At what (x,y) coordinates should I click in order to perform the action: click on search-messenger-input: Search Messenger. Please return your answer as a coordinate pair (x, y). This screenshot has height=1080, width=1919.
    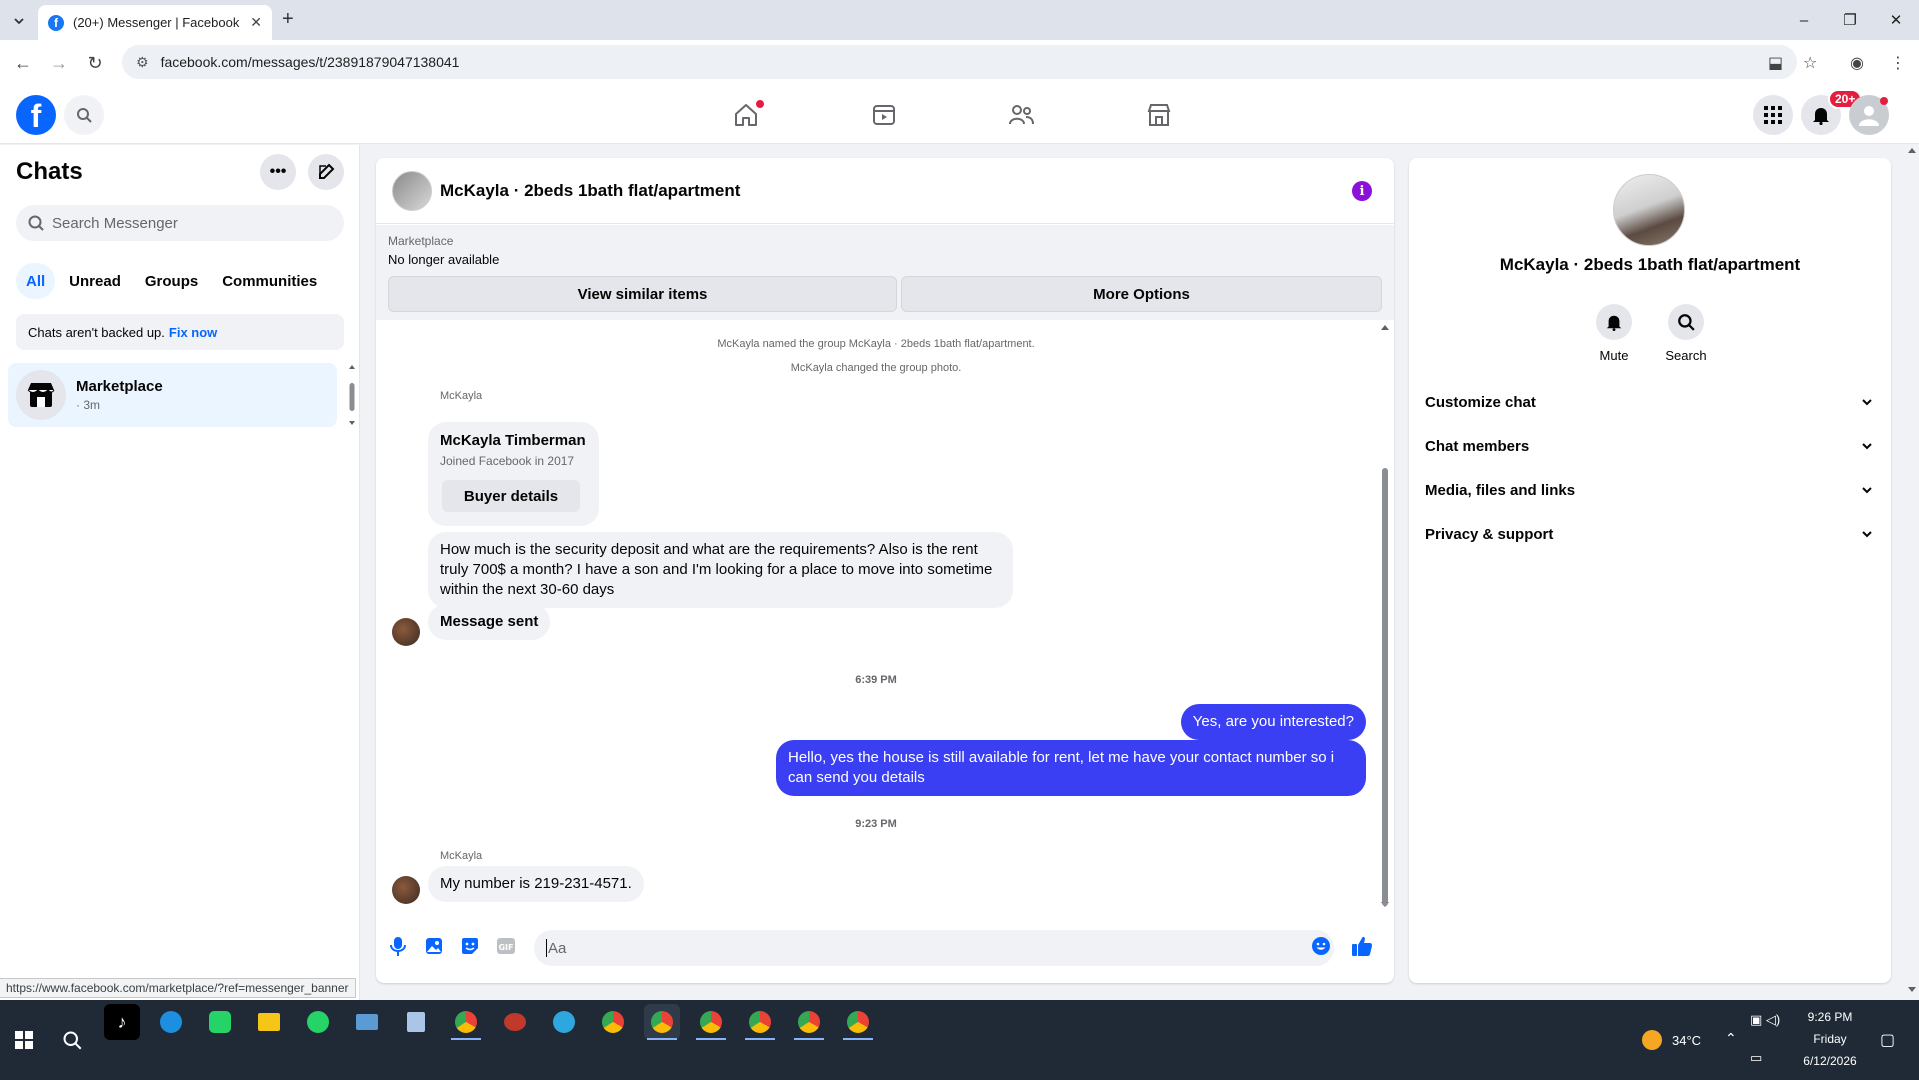
    Looking at the image, I should click on (180, 223).